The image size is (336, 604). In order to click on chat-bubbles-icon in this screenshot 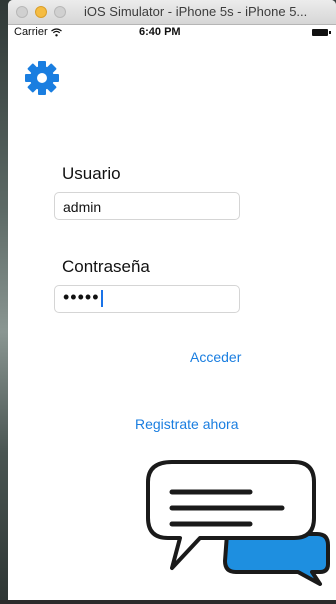, I will do `click(238, 523)`.